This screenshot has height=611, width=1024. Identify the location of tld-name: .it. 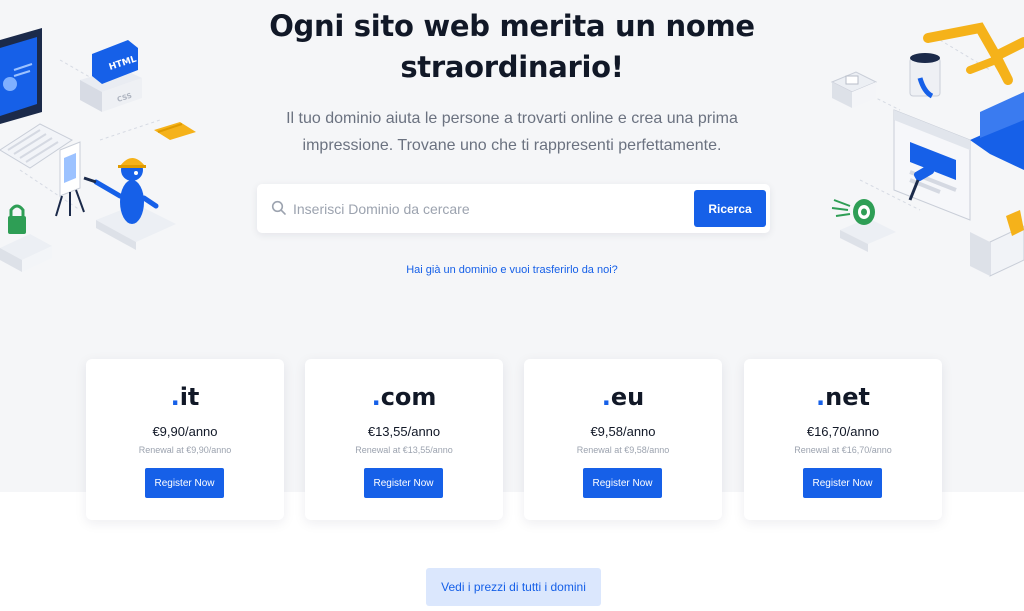
(185, 397).